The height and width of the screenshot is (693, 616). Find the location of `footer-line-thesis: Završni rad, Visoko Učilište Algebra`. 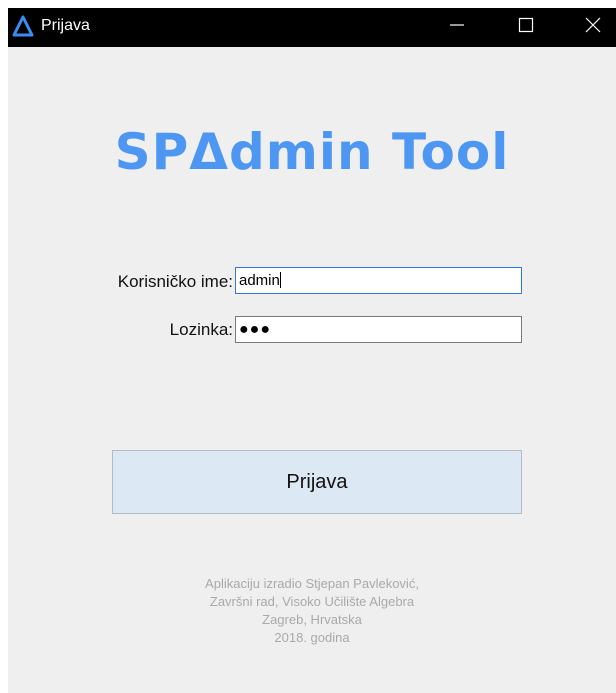

footer-line-thesis: Završni rad, Visoko Učilište Algebra is located at coordinates (312, 601).